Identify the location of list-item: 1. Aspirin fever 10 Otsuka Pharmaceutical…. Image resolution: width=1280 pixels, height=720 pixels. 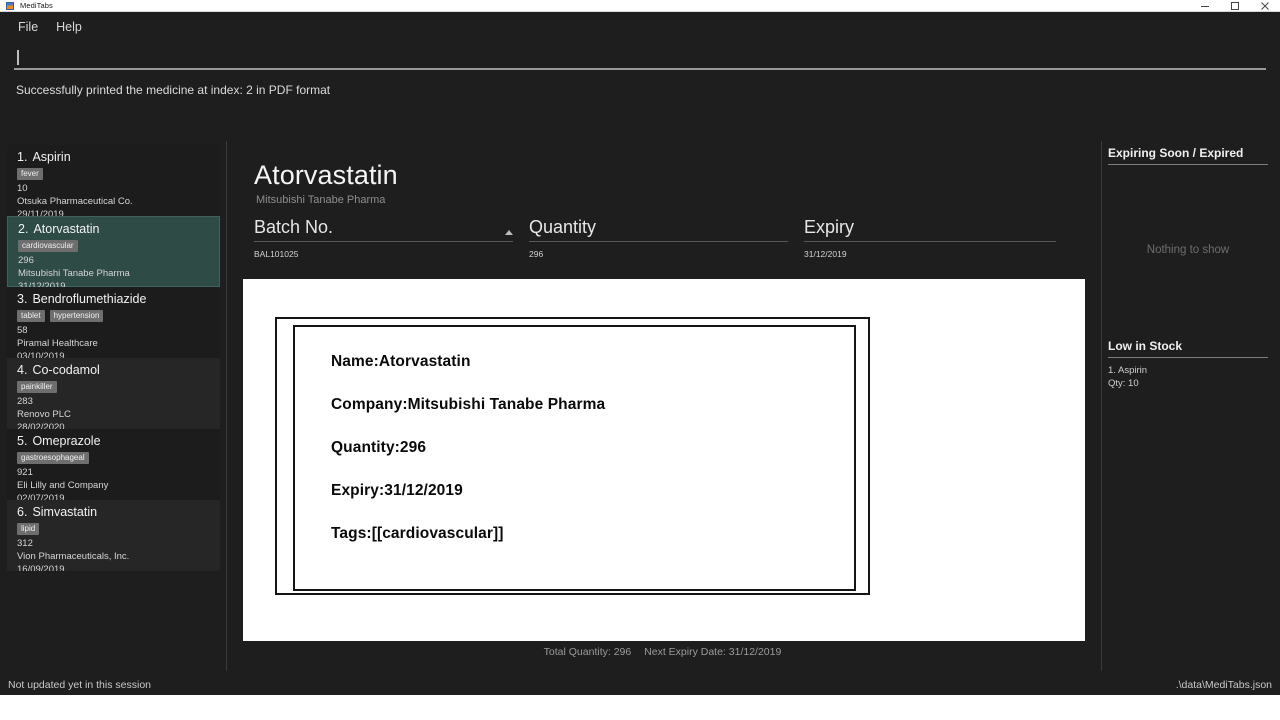
(113, 182).